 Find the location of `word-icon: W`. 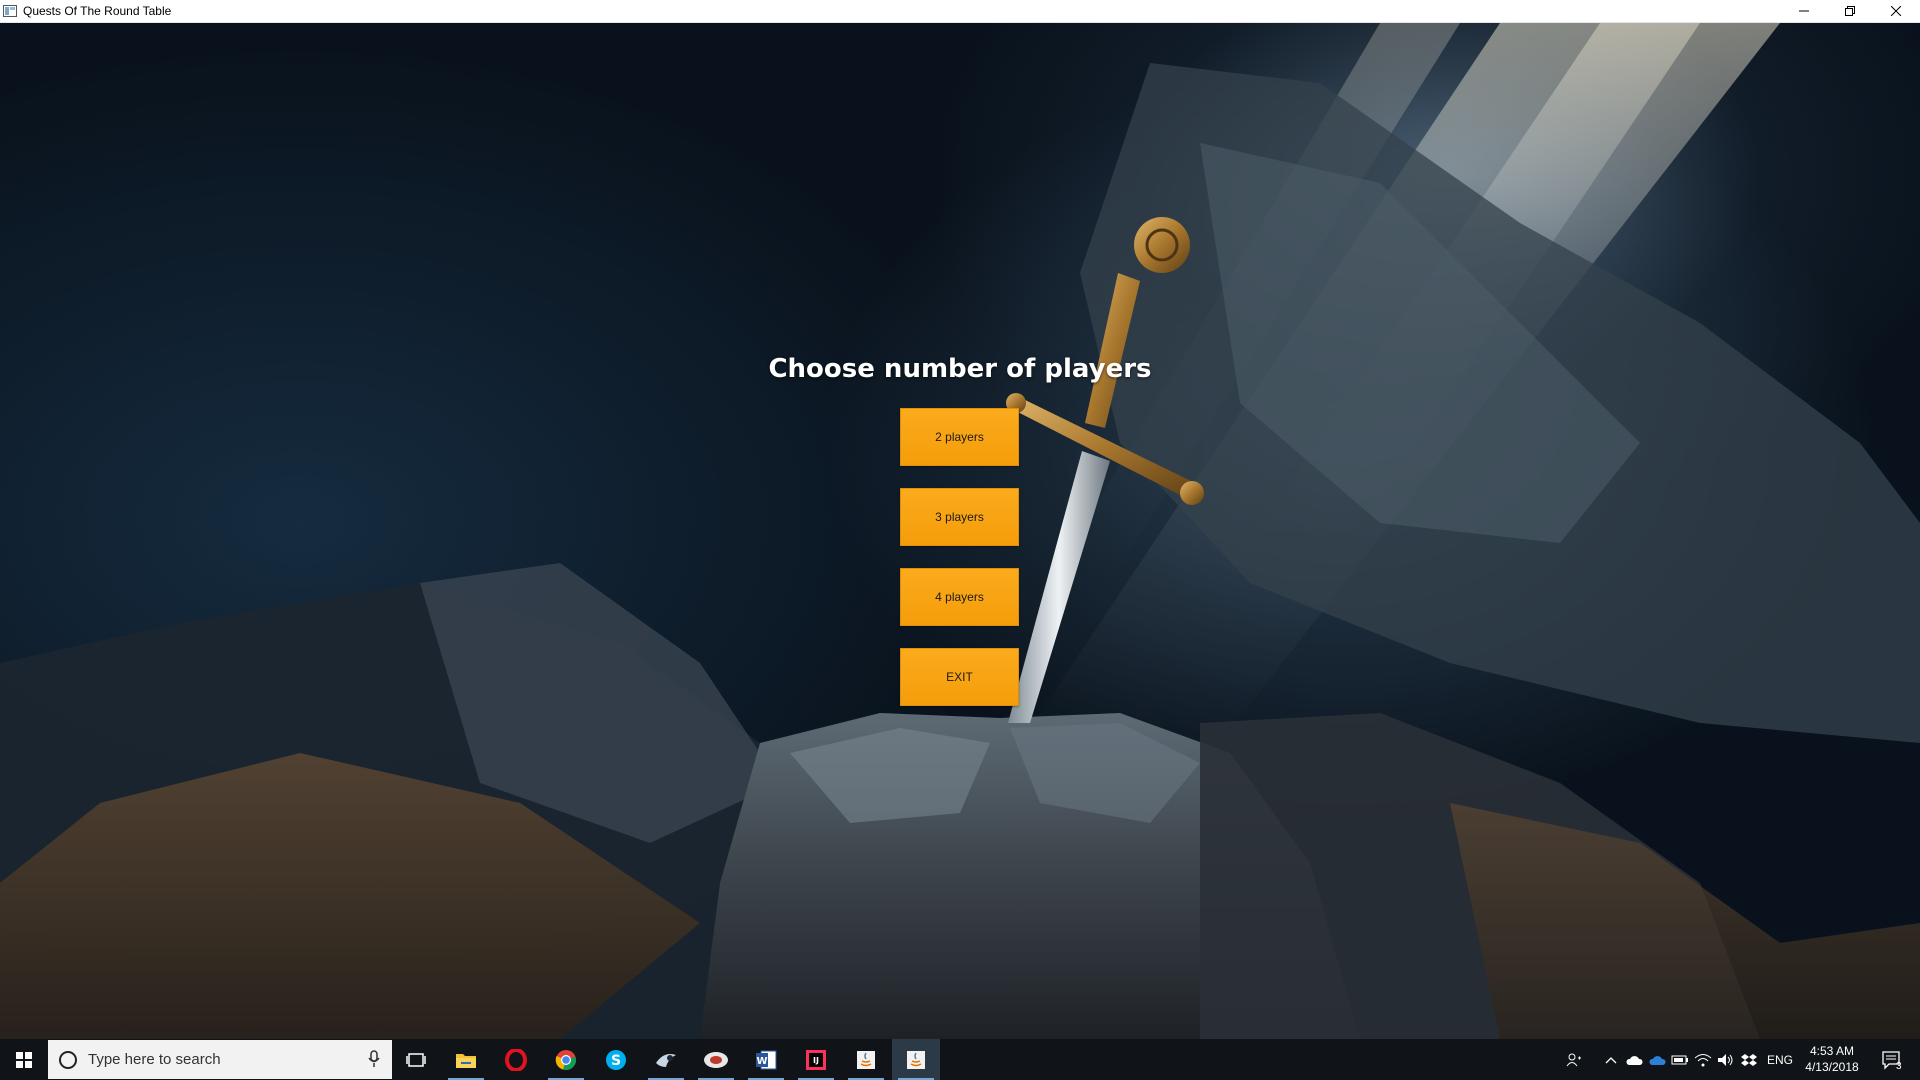

word-icon: W is located at coordinates (766, 1059).